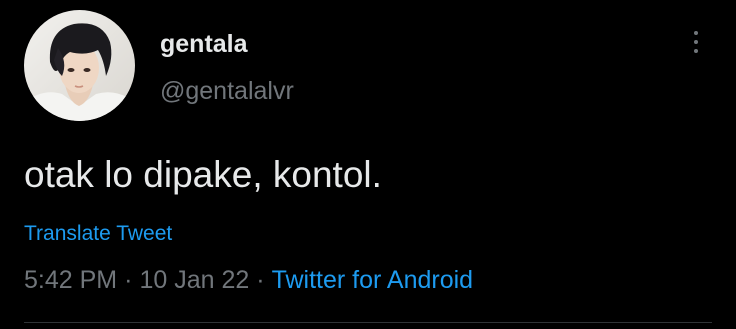  Describe the element at coordinates (204, 44) in the screenshot. I see `author-display-name: gentala` at that location.